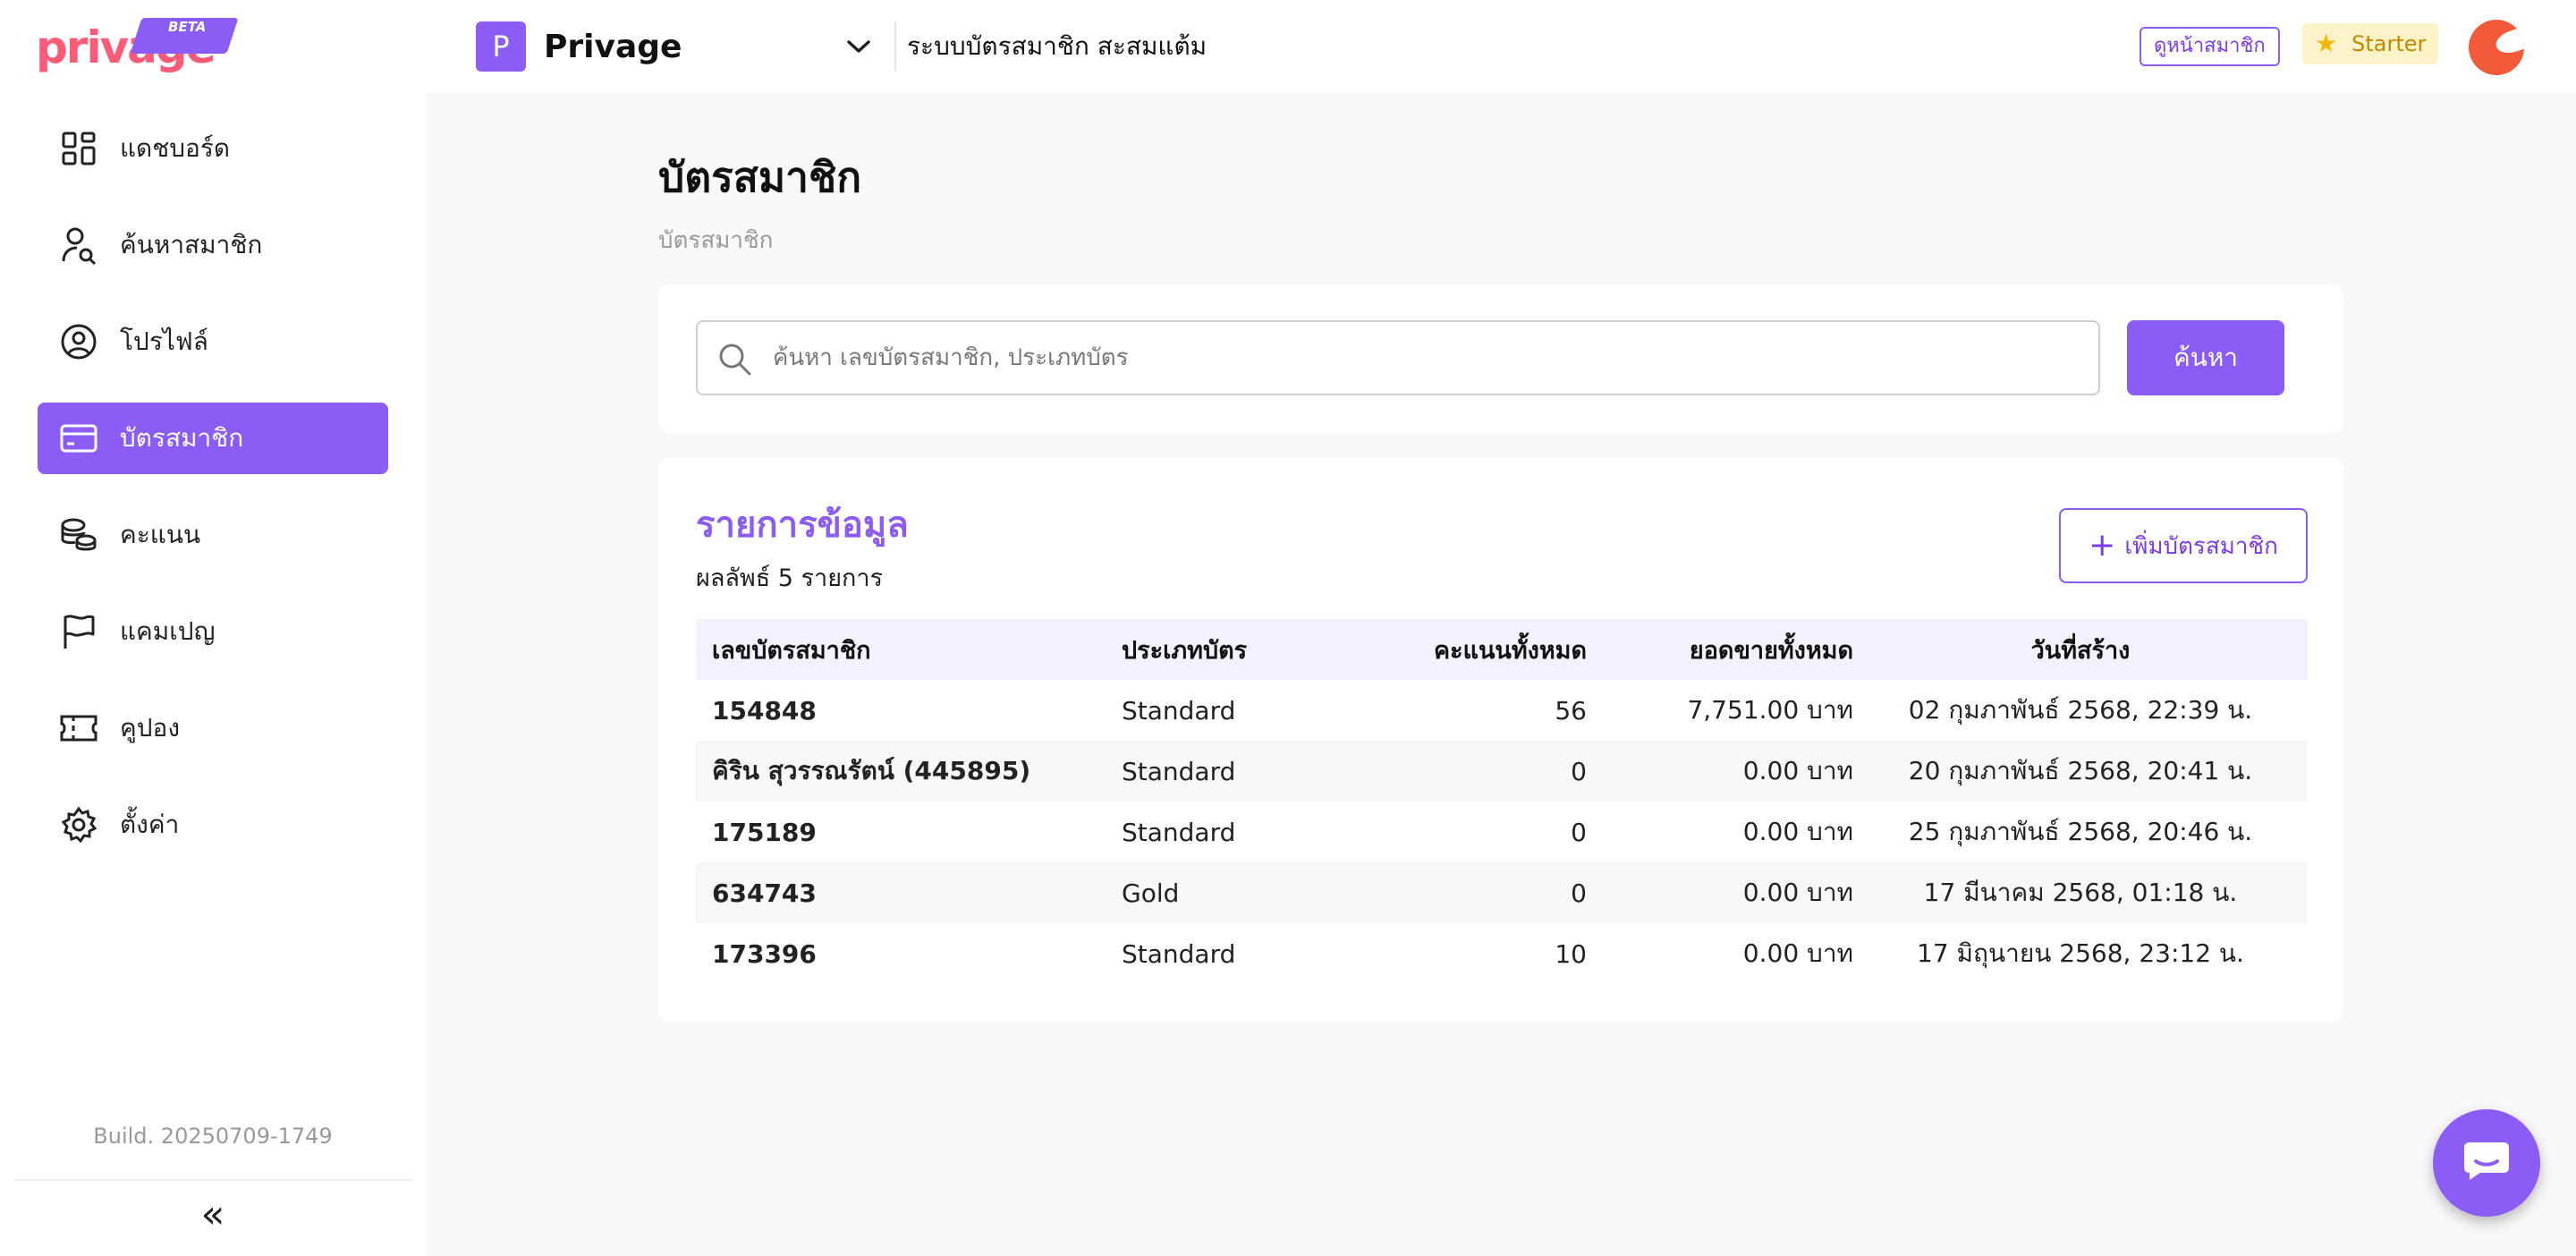 The image size is (2576, 1256). What do you see at coordinates (213, 342) in the screenshot?
I see `sidebar-item-profile: โปรไฟล์` at bounding box center [213, 342].